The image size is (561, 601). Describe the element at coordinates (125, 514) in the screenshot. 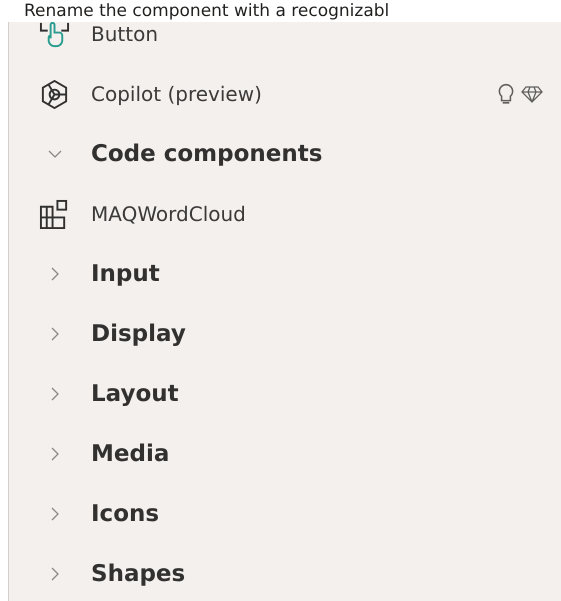

I see `category-header: Icons` at that location.